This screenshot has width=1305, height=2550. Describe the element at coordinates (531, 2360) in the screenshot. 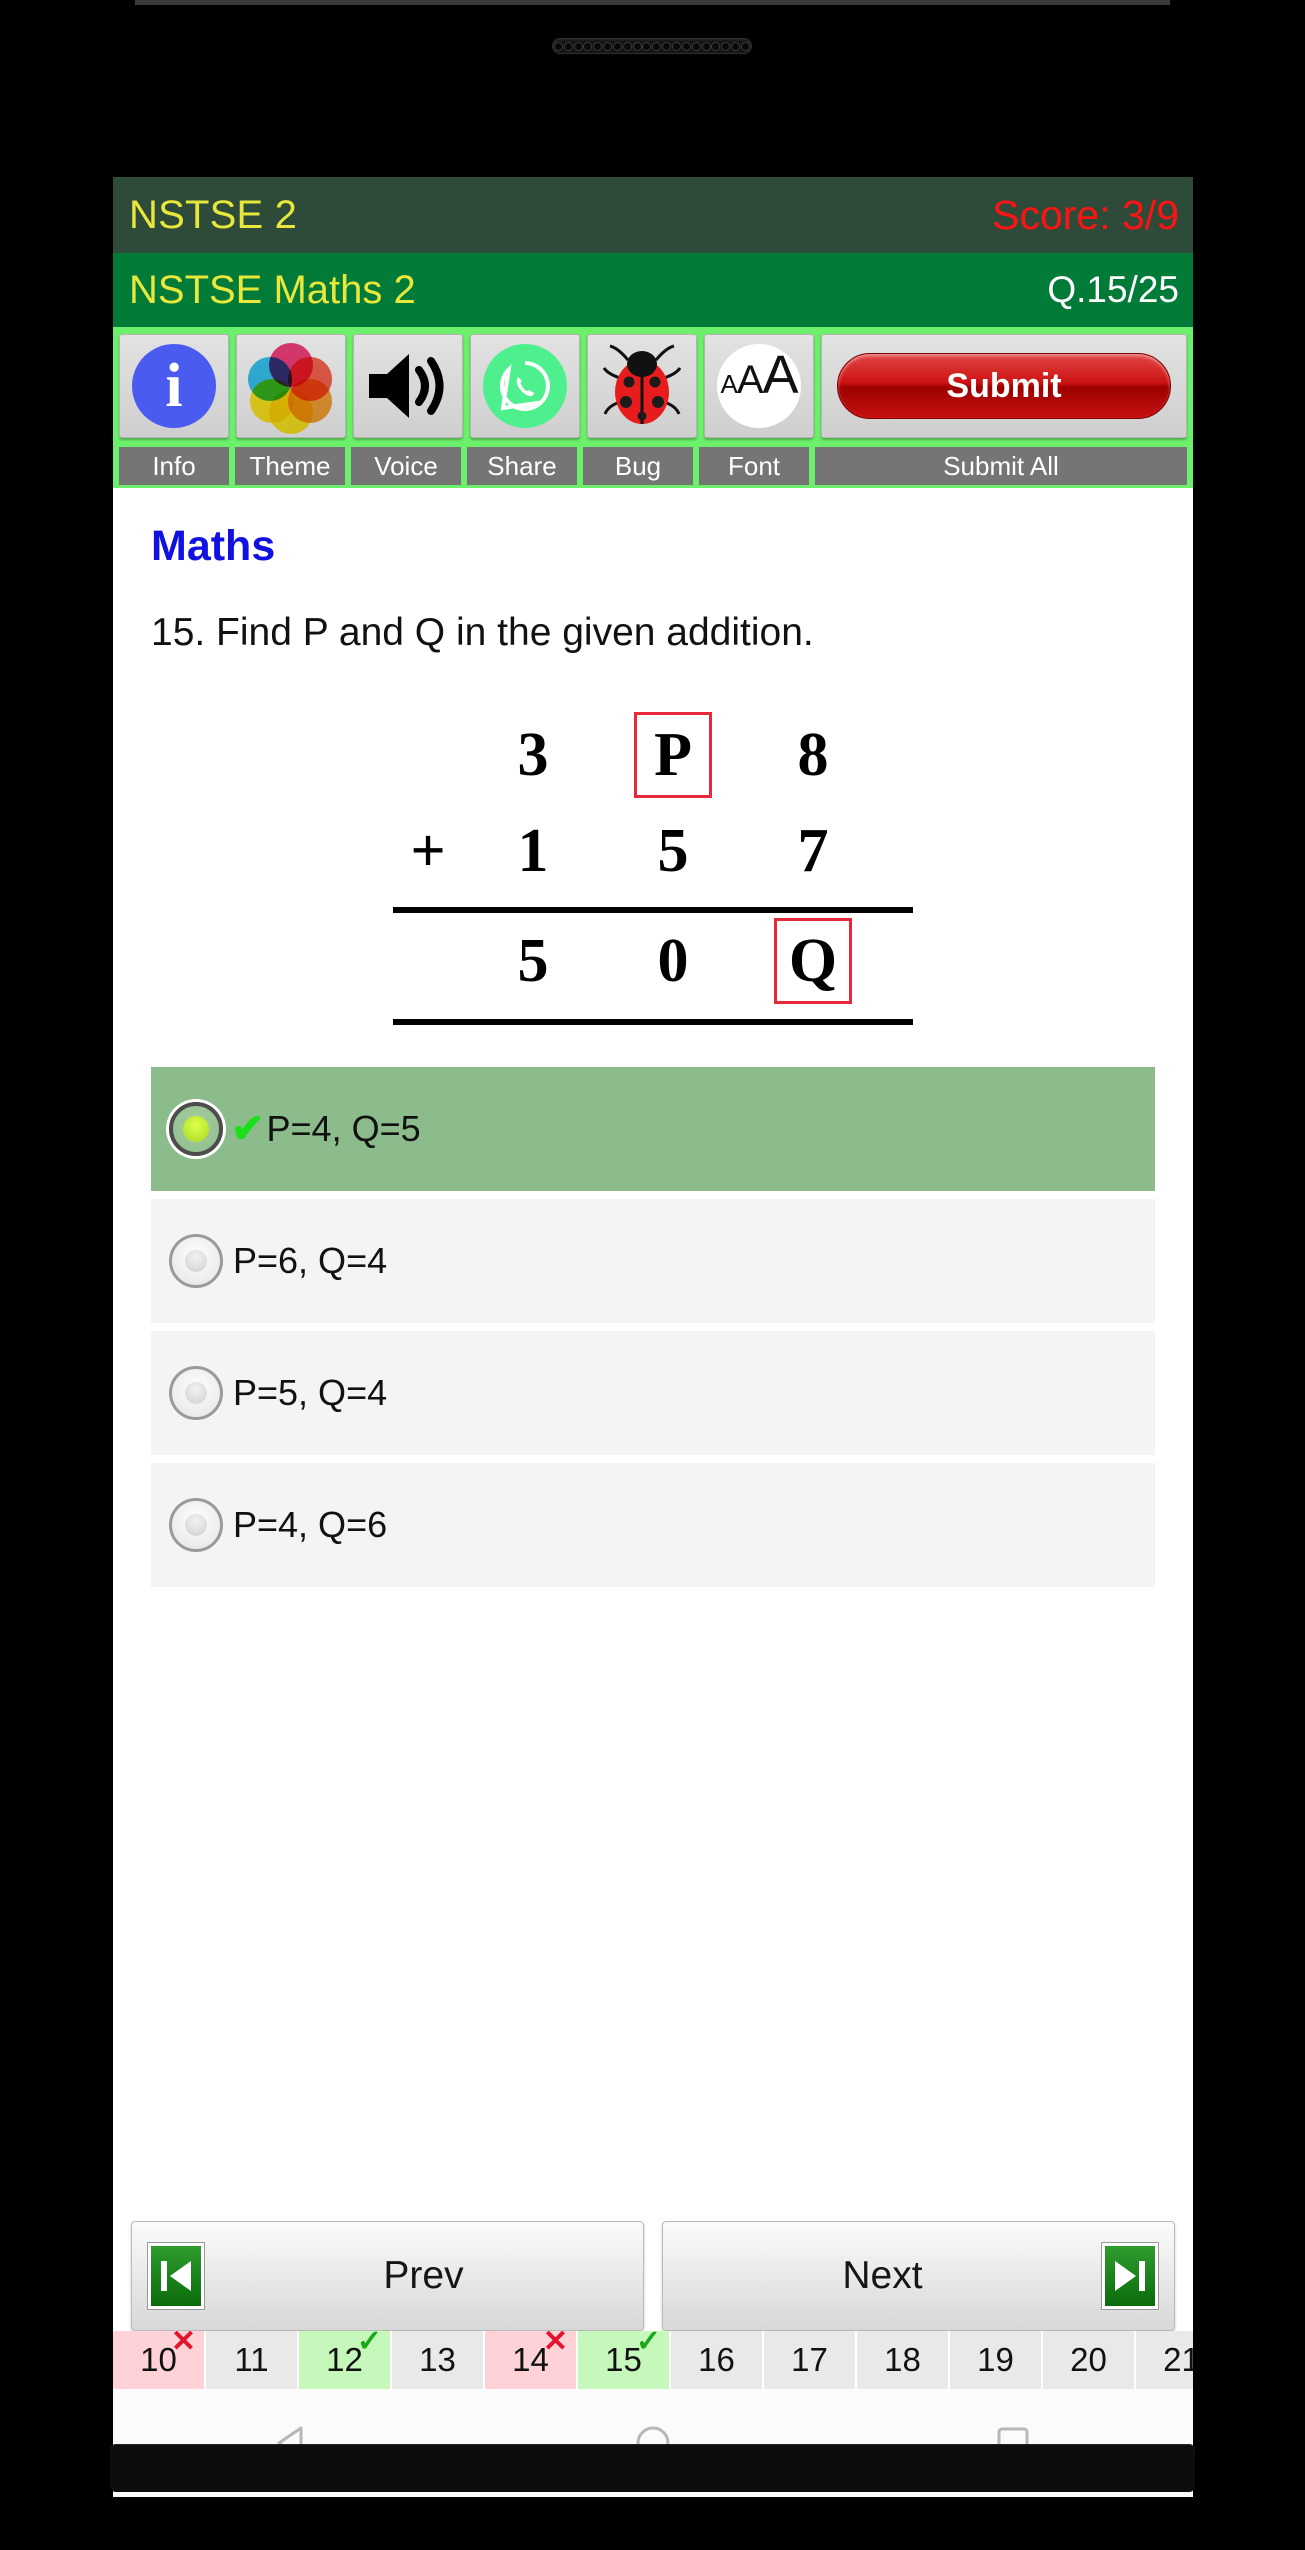

I see `question-cell-14: ✕ 14` at that location.